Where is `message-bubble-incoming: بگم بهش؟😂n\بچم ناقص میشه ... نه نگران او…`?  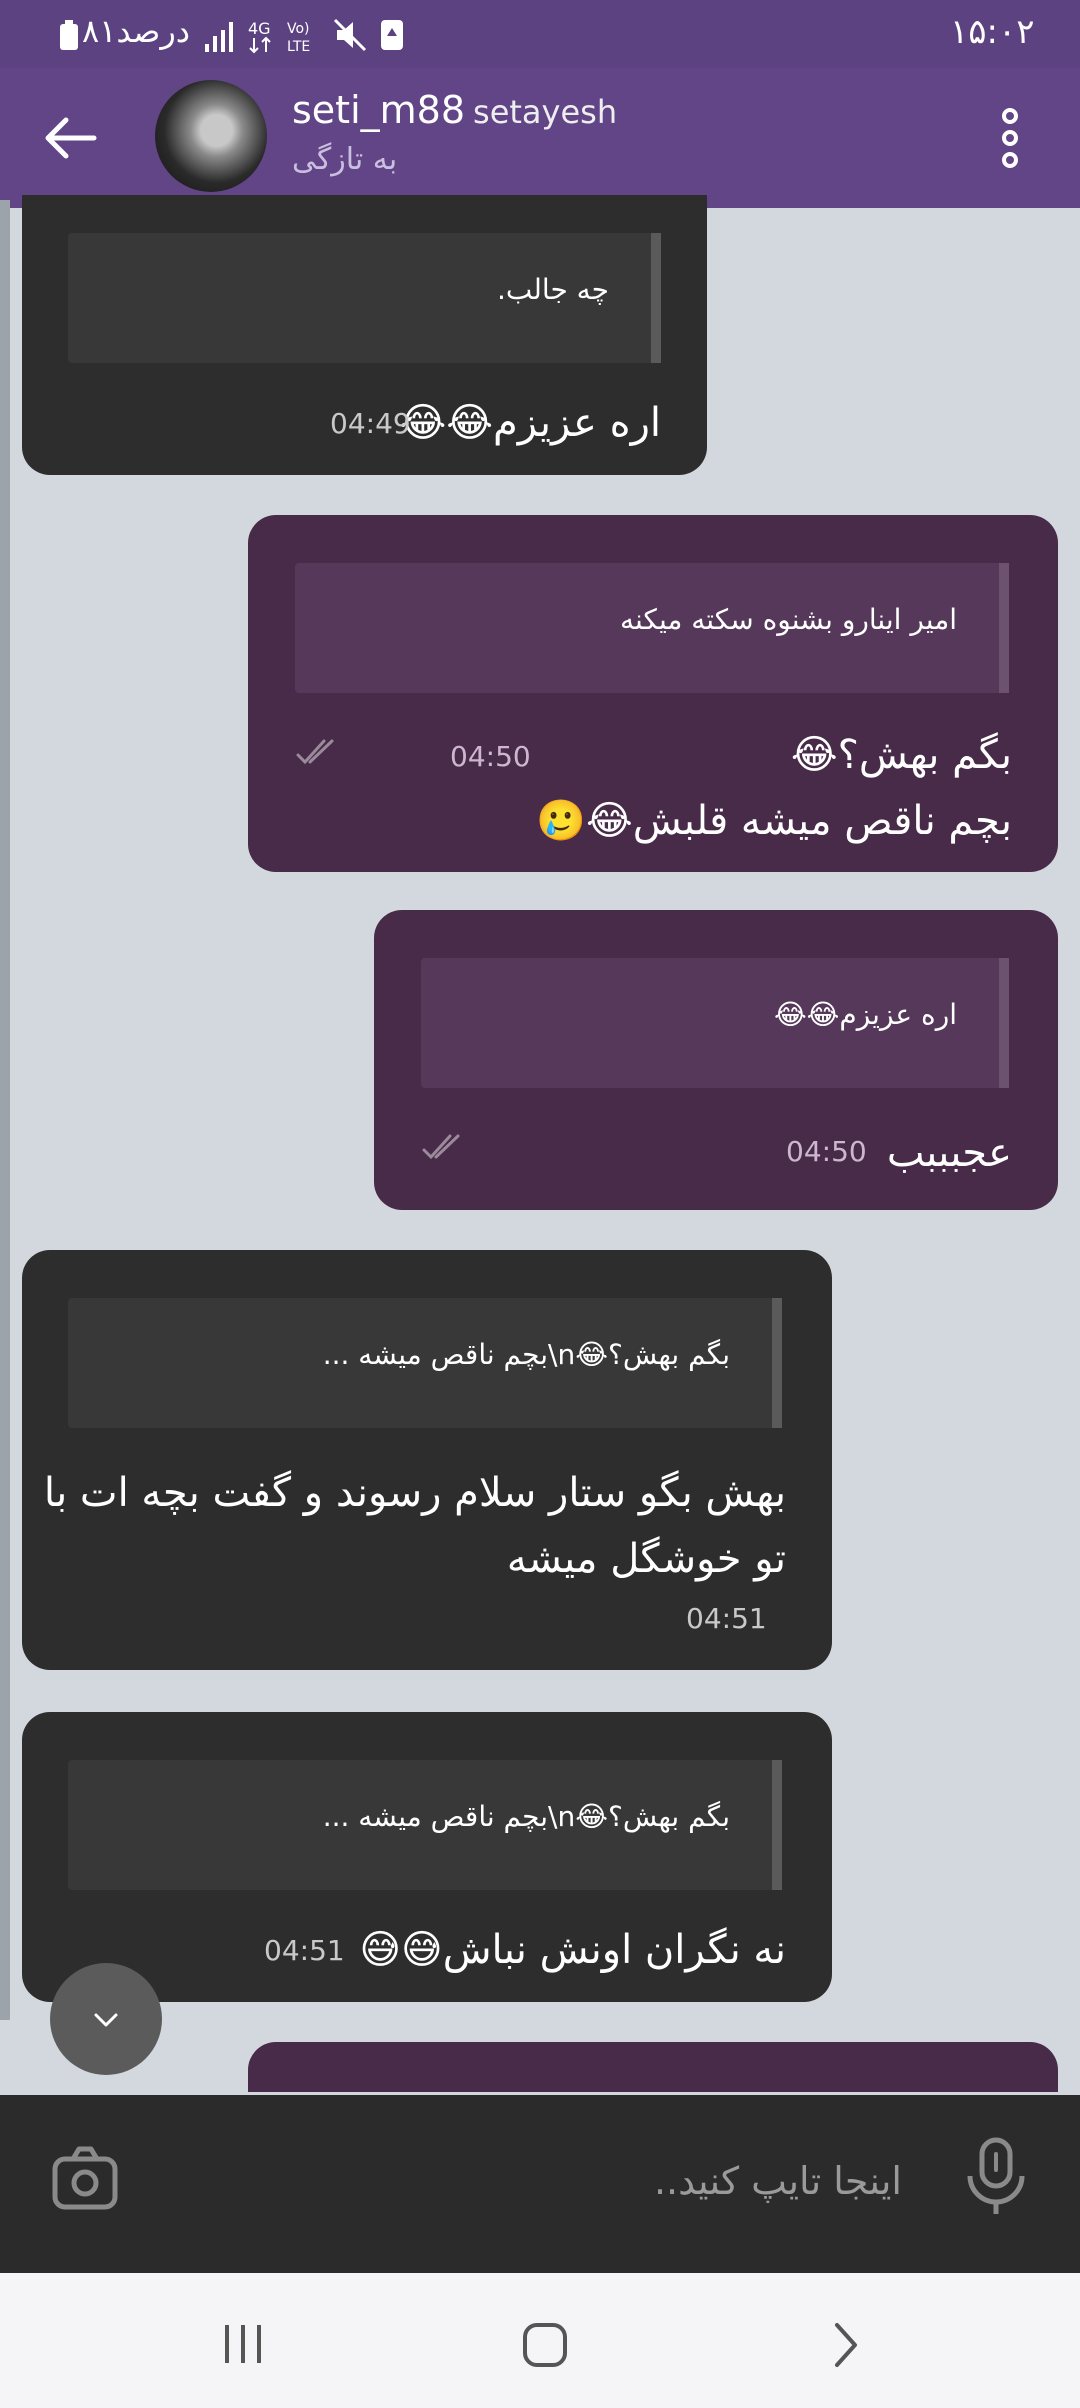 message-bubble-incoming: بگم بهش؟😂n\بچم ناقص میشه ... نه نگران او… is located at coordinates (427, 1857).